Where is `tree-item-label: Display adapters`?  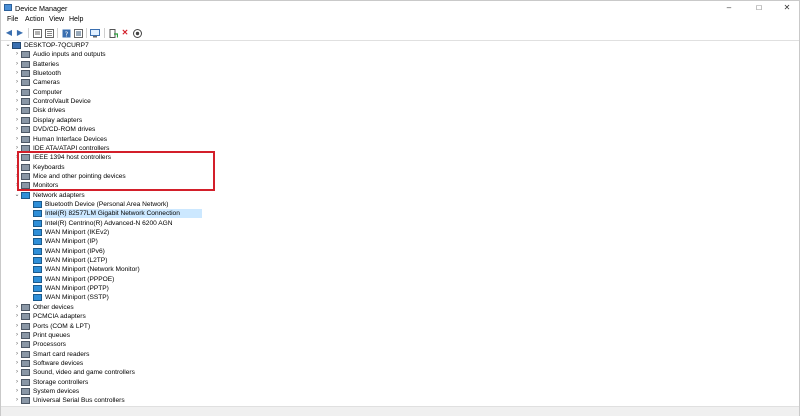
tree-item-label: Display adapters is located at coordinates (58, 120).